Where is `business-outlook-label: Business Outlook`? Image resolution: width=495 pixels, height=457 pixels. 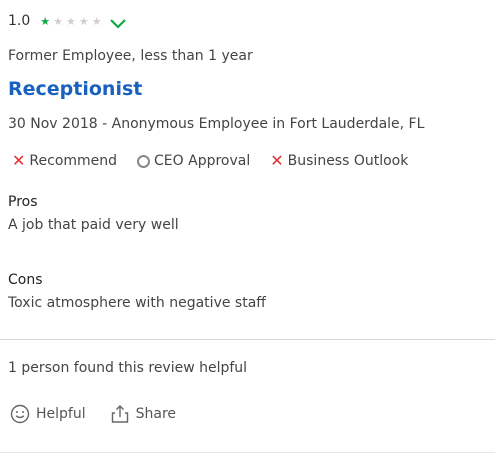
business-outlook-label: Business Outlook is located at coordinates (348, 161).